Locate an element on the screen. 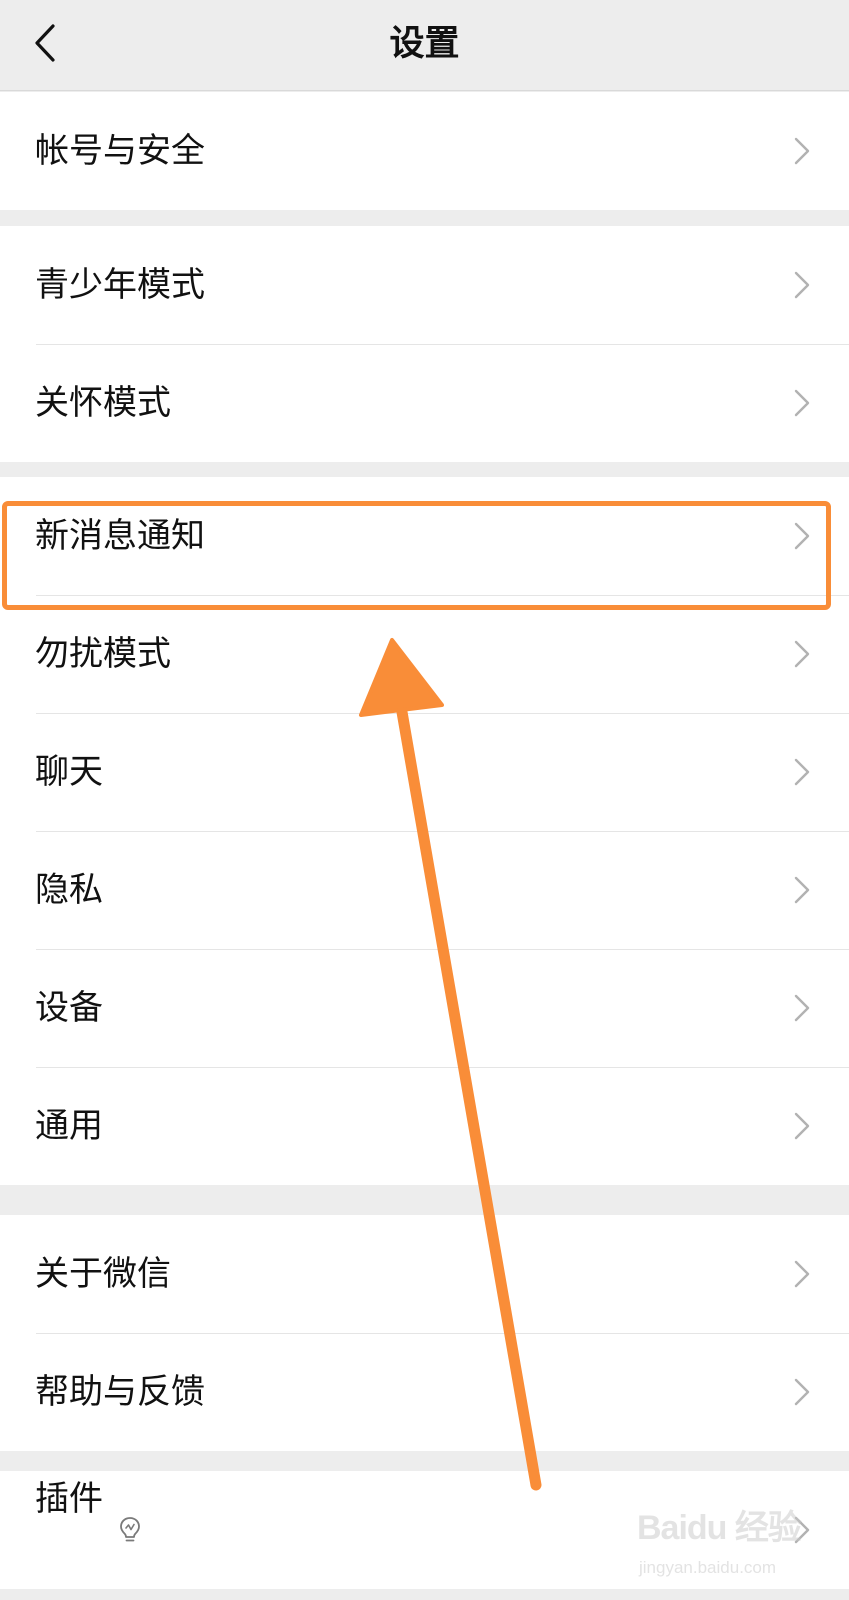 Image resolution: width=849 pixels, height=1600 pixels. settings-item-label: 青少年模式 is located at coordinates (120, 285).